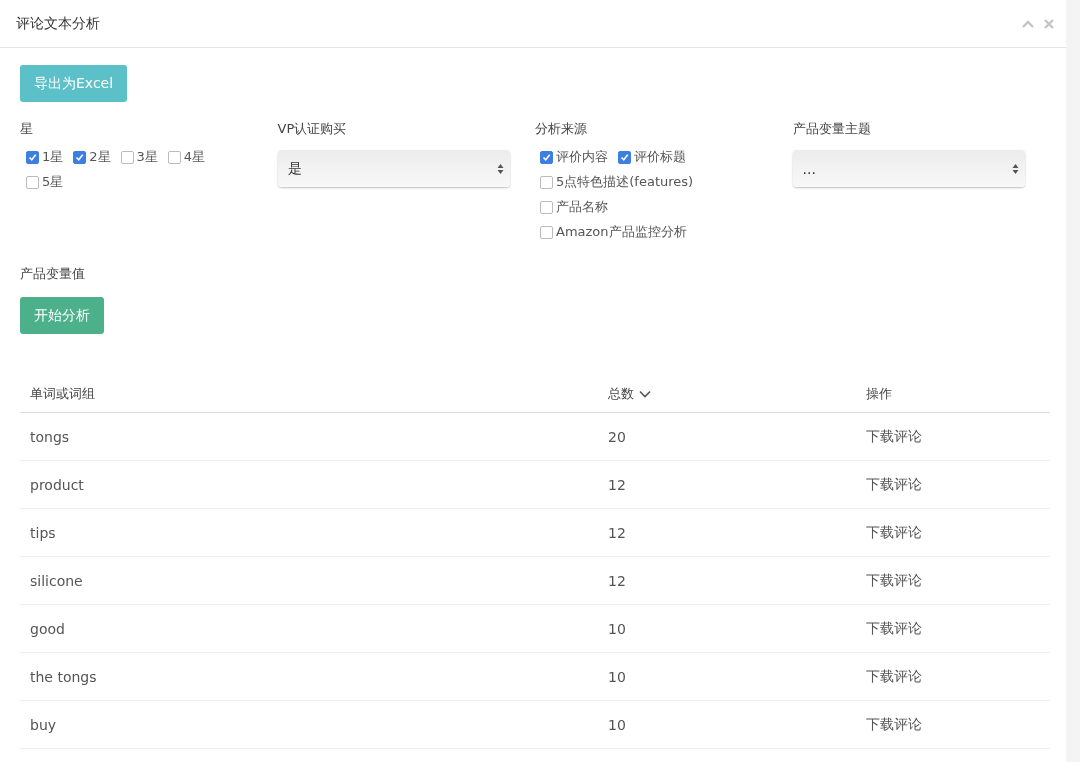 The width and height of the screenshot is (1080, 762). I want to click on checkbox-label: 产品名称, so click(582, 207).